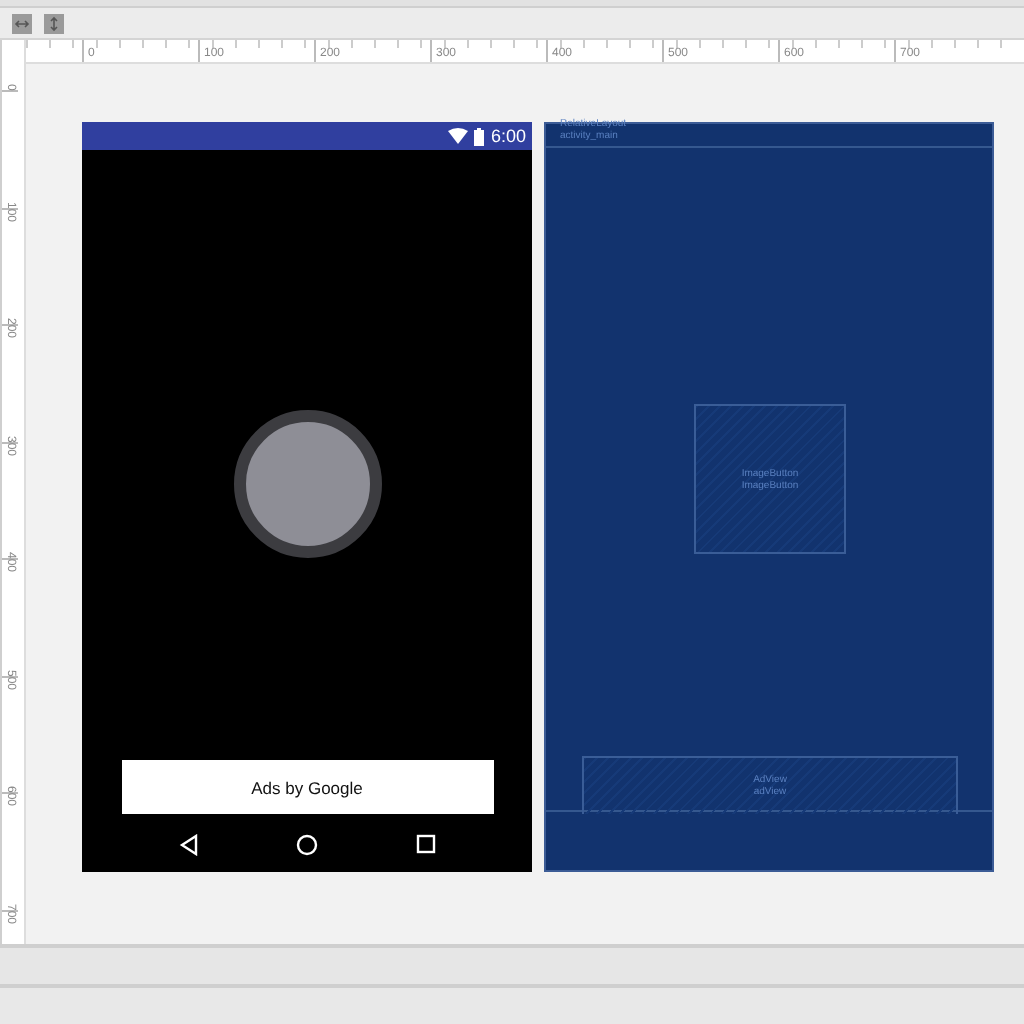 The image size is (1024, 1024). I want to click on ad-banner: Ads by Google, so click(307, 787).